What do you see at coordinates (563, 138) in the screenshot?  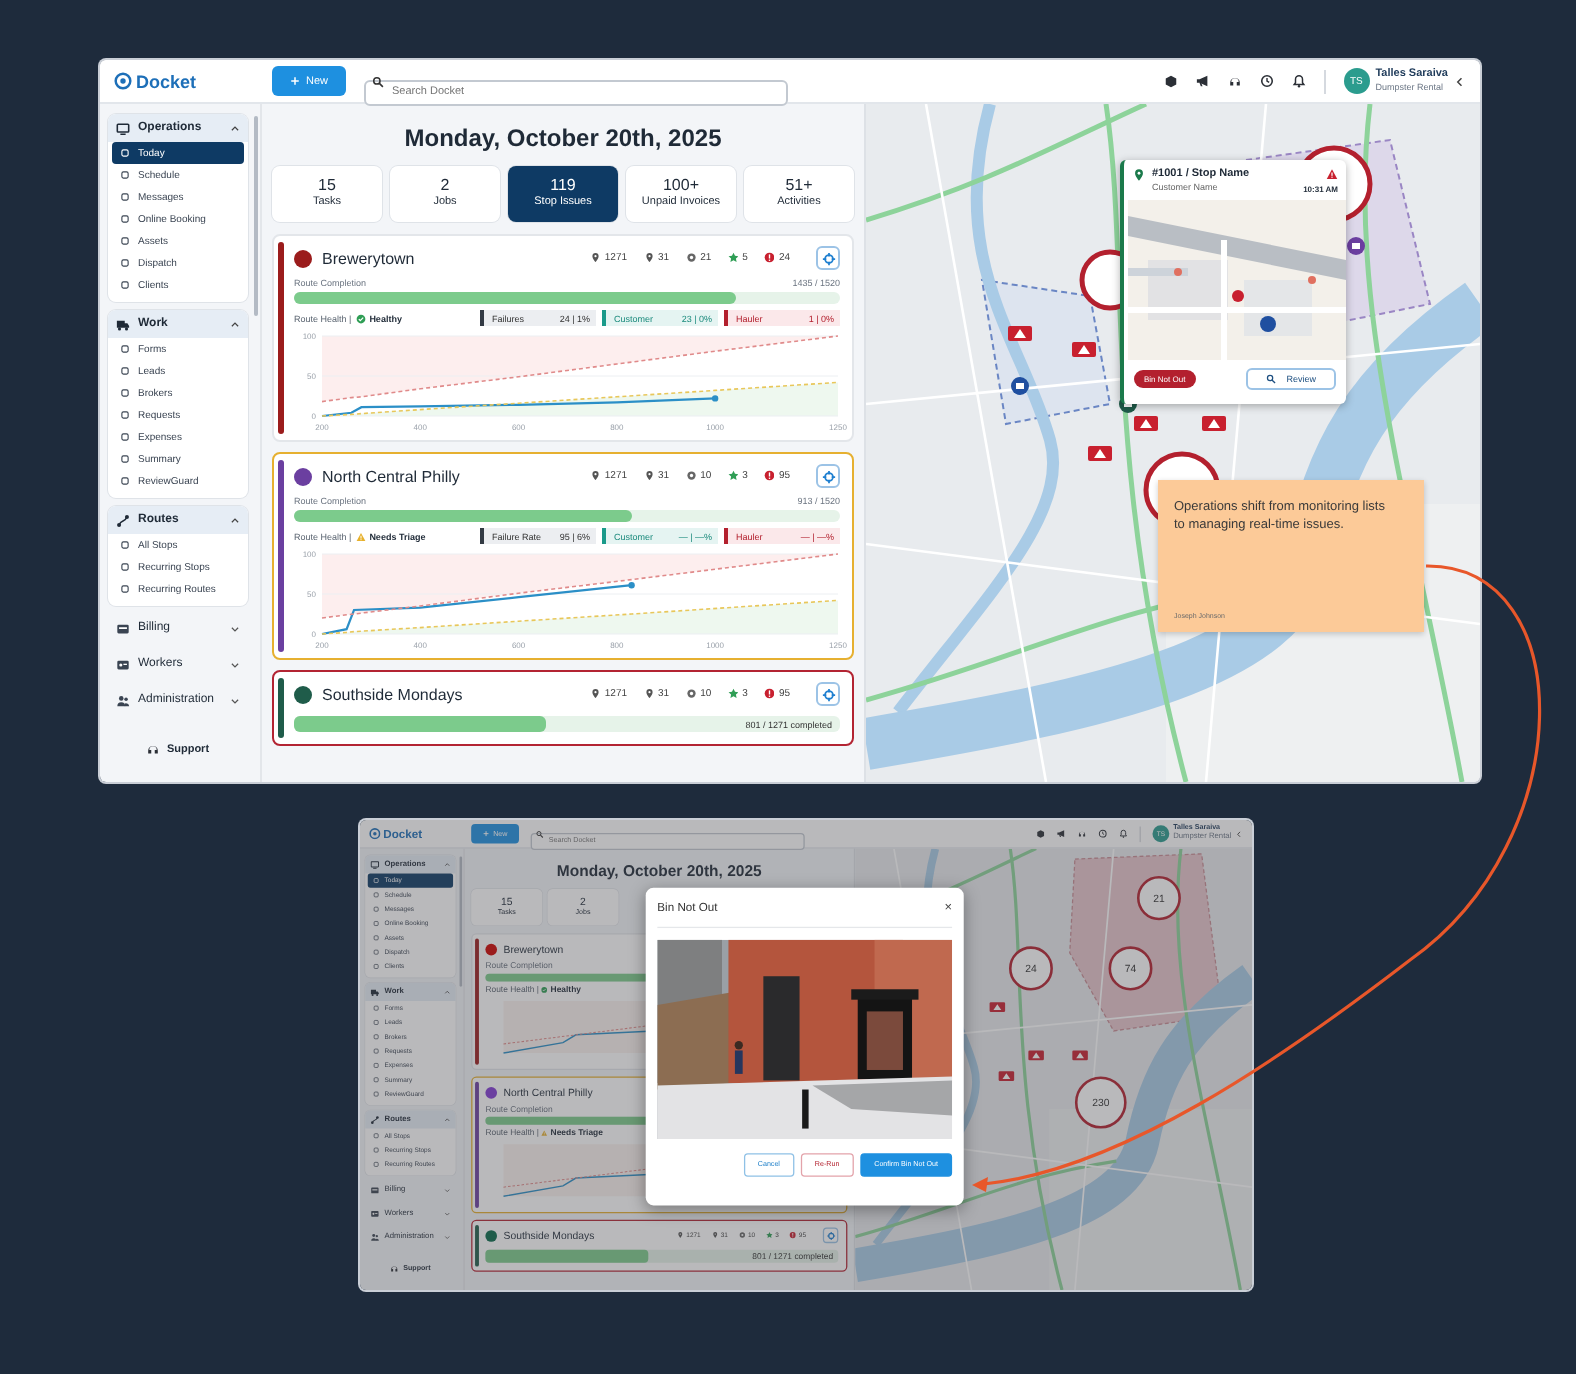 I see `date-heading: Monday, October 20th, 2025` at bounding box center [563, 138].